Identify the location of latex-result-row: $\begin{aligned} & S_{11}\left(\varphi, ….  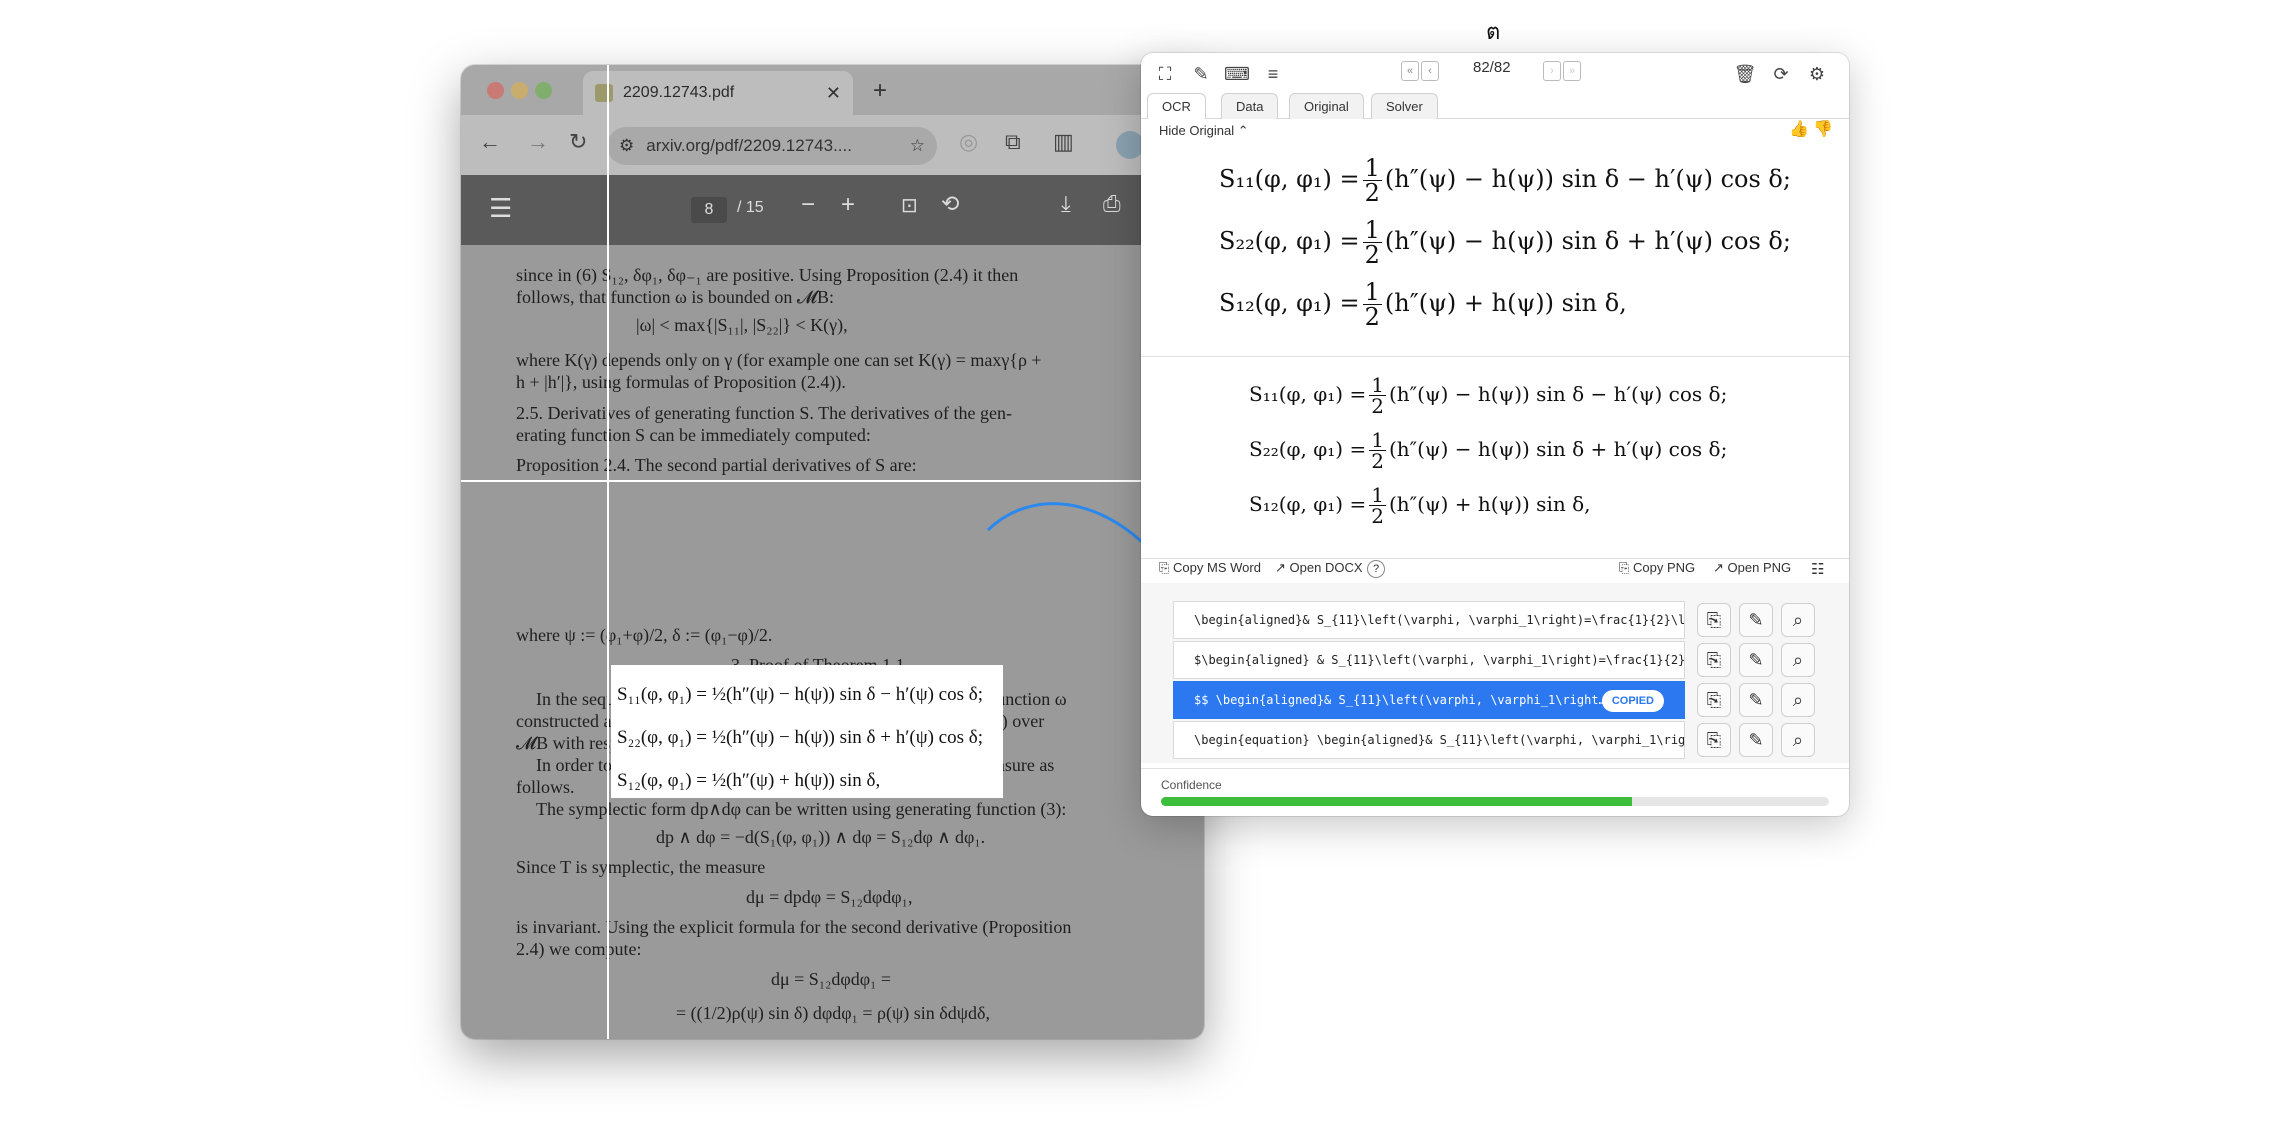
(1429, 660).